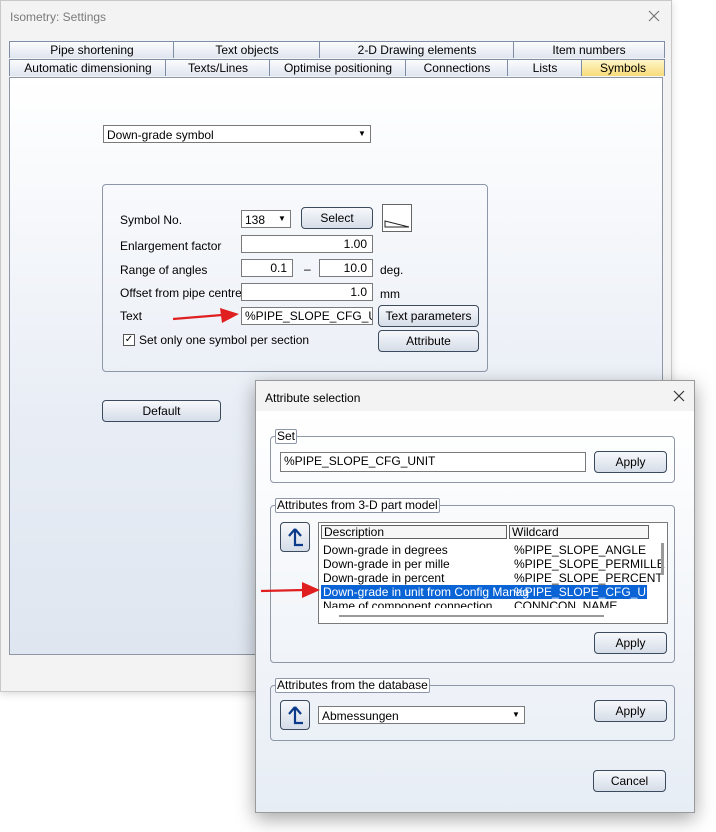 The width and height of the screenshot is (716, 832). Describe the element at coordinates (662, 559) in the screenshot. I see `vertical-scrollbar` at that location.